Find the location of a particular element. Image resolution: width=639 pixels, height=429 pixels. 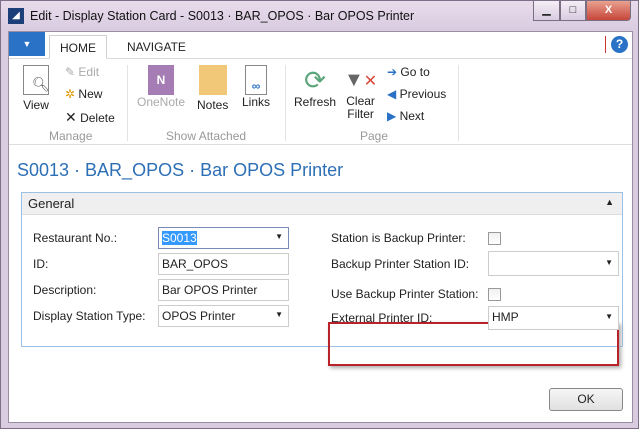

edit-button: ✎ Edit is located at coordinates (82, 72).